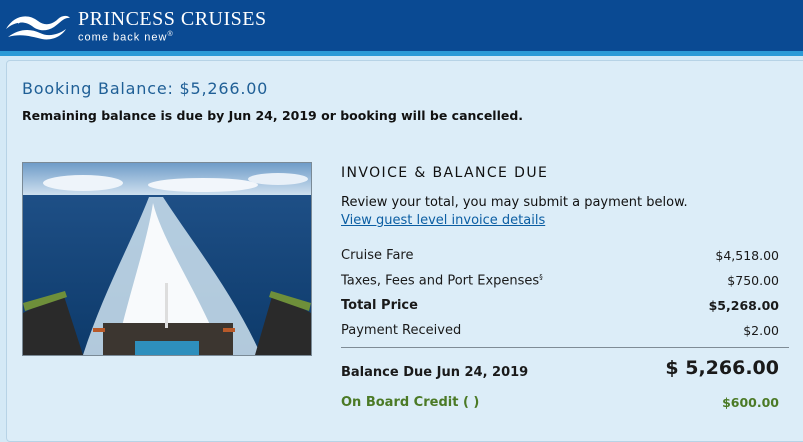 Image resolution: width=803 pixels, height=442 pixels. What do you see at coordinates (38, 27) in the screenshot?
I see `seawitch-wave-logo-icon` at bounding box center [38, 27].